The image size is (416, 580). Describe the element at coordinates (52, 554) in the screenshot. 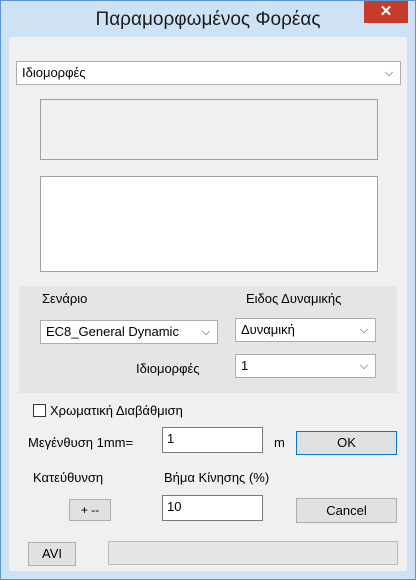

I see `avi-button: AVI` at that location.